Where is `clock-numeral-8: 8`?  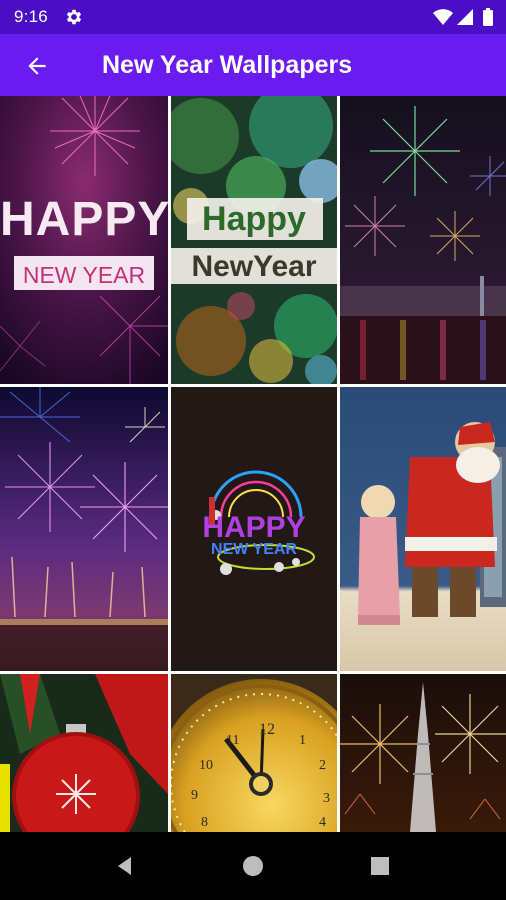 clock-numeral-8: 8 is located at coordinates (204, 822).